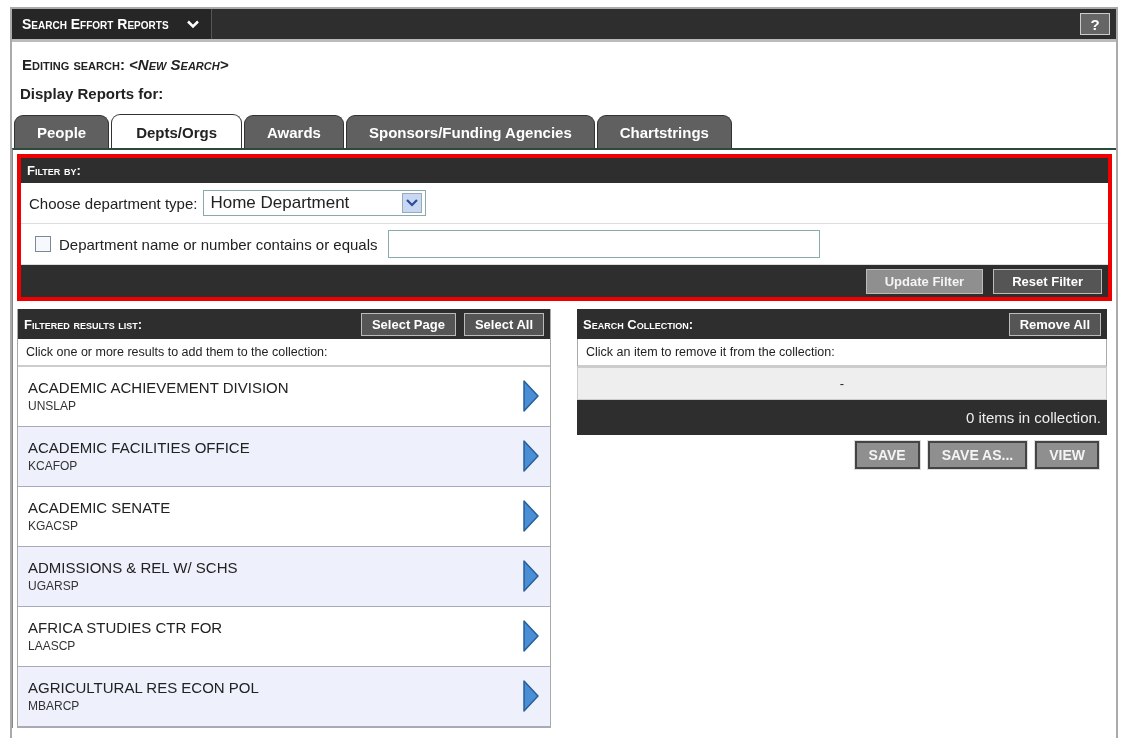 Image resolution: width=1130 pixels, height=740 pixels. Describe the element at coordinates (53, 526) in the screenshot. I see `department-code: KGACSP` at that location.